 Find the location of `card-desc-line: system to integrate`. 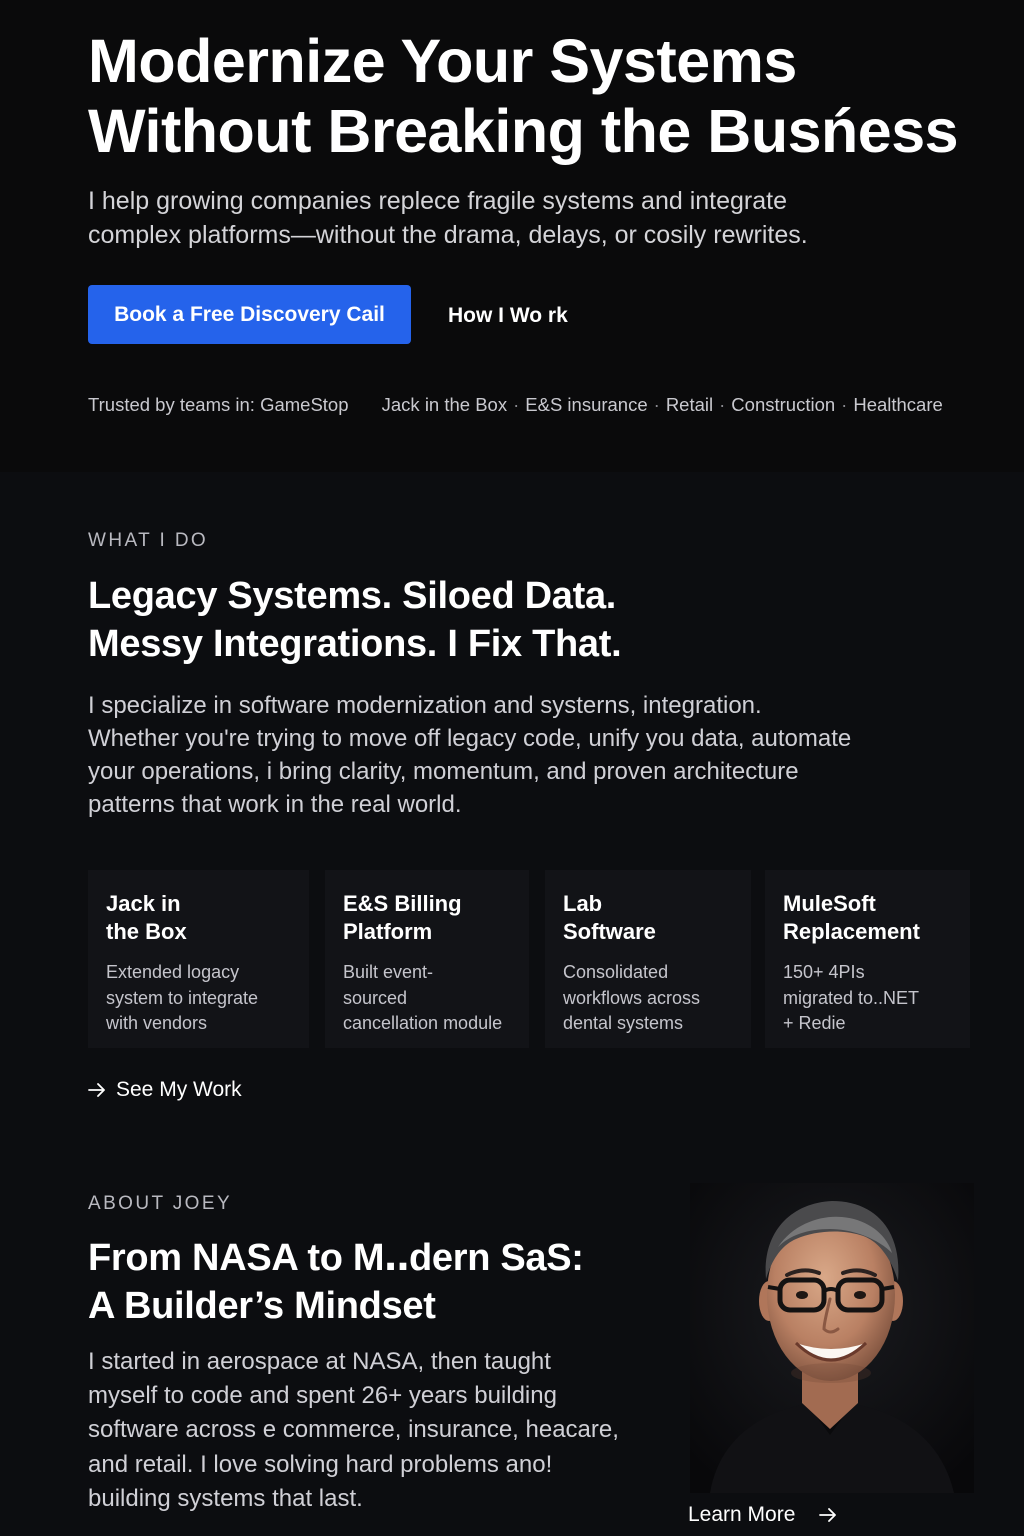

card-desc-line: system to integrate is located at coordinates (182, 997).